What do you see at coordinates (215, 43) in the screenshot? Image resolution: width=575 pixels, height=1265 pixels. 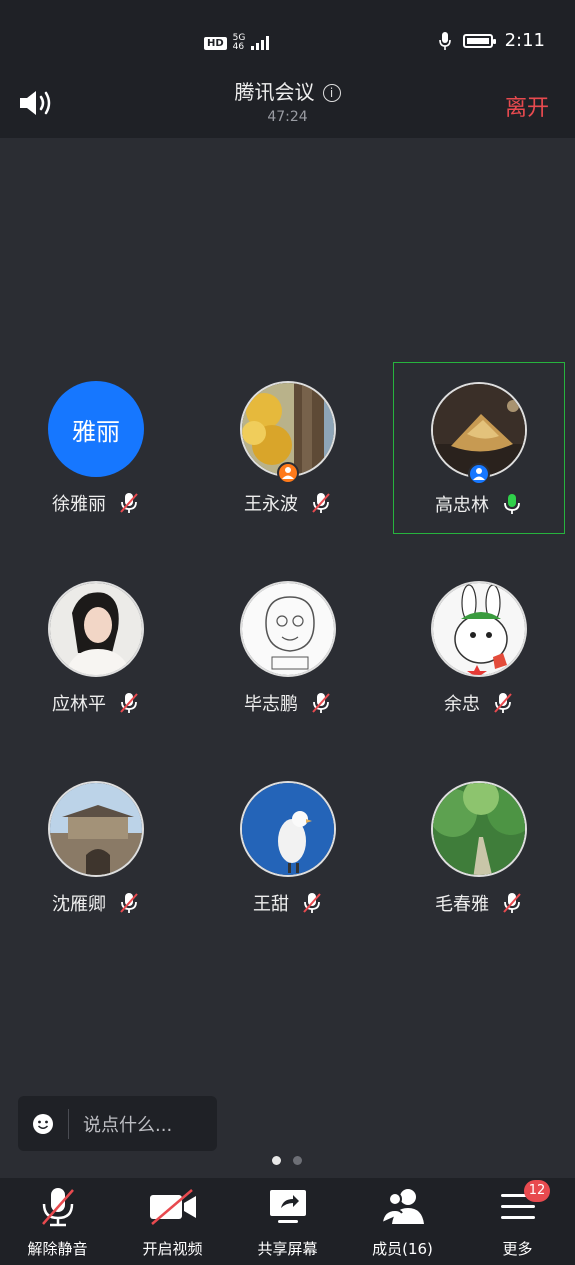 I see `hd-badge: HD` at bounding box center [215, 43].